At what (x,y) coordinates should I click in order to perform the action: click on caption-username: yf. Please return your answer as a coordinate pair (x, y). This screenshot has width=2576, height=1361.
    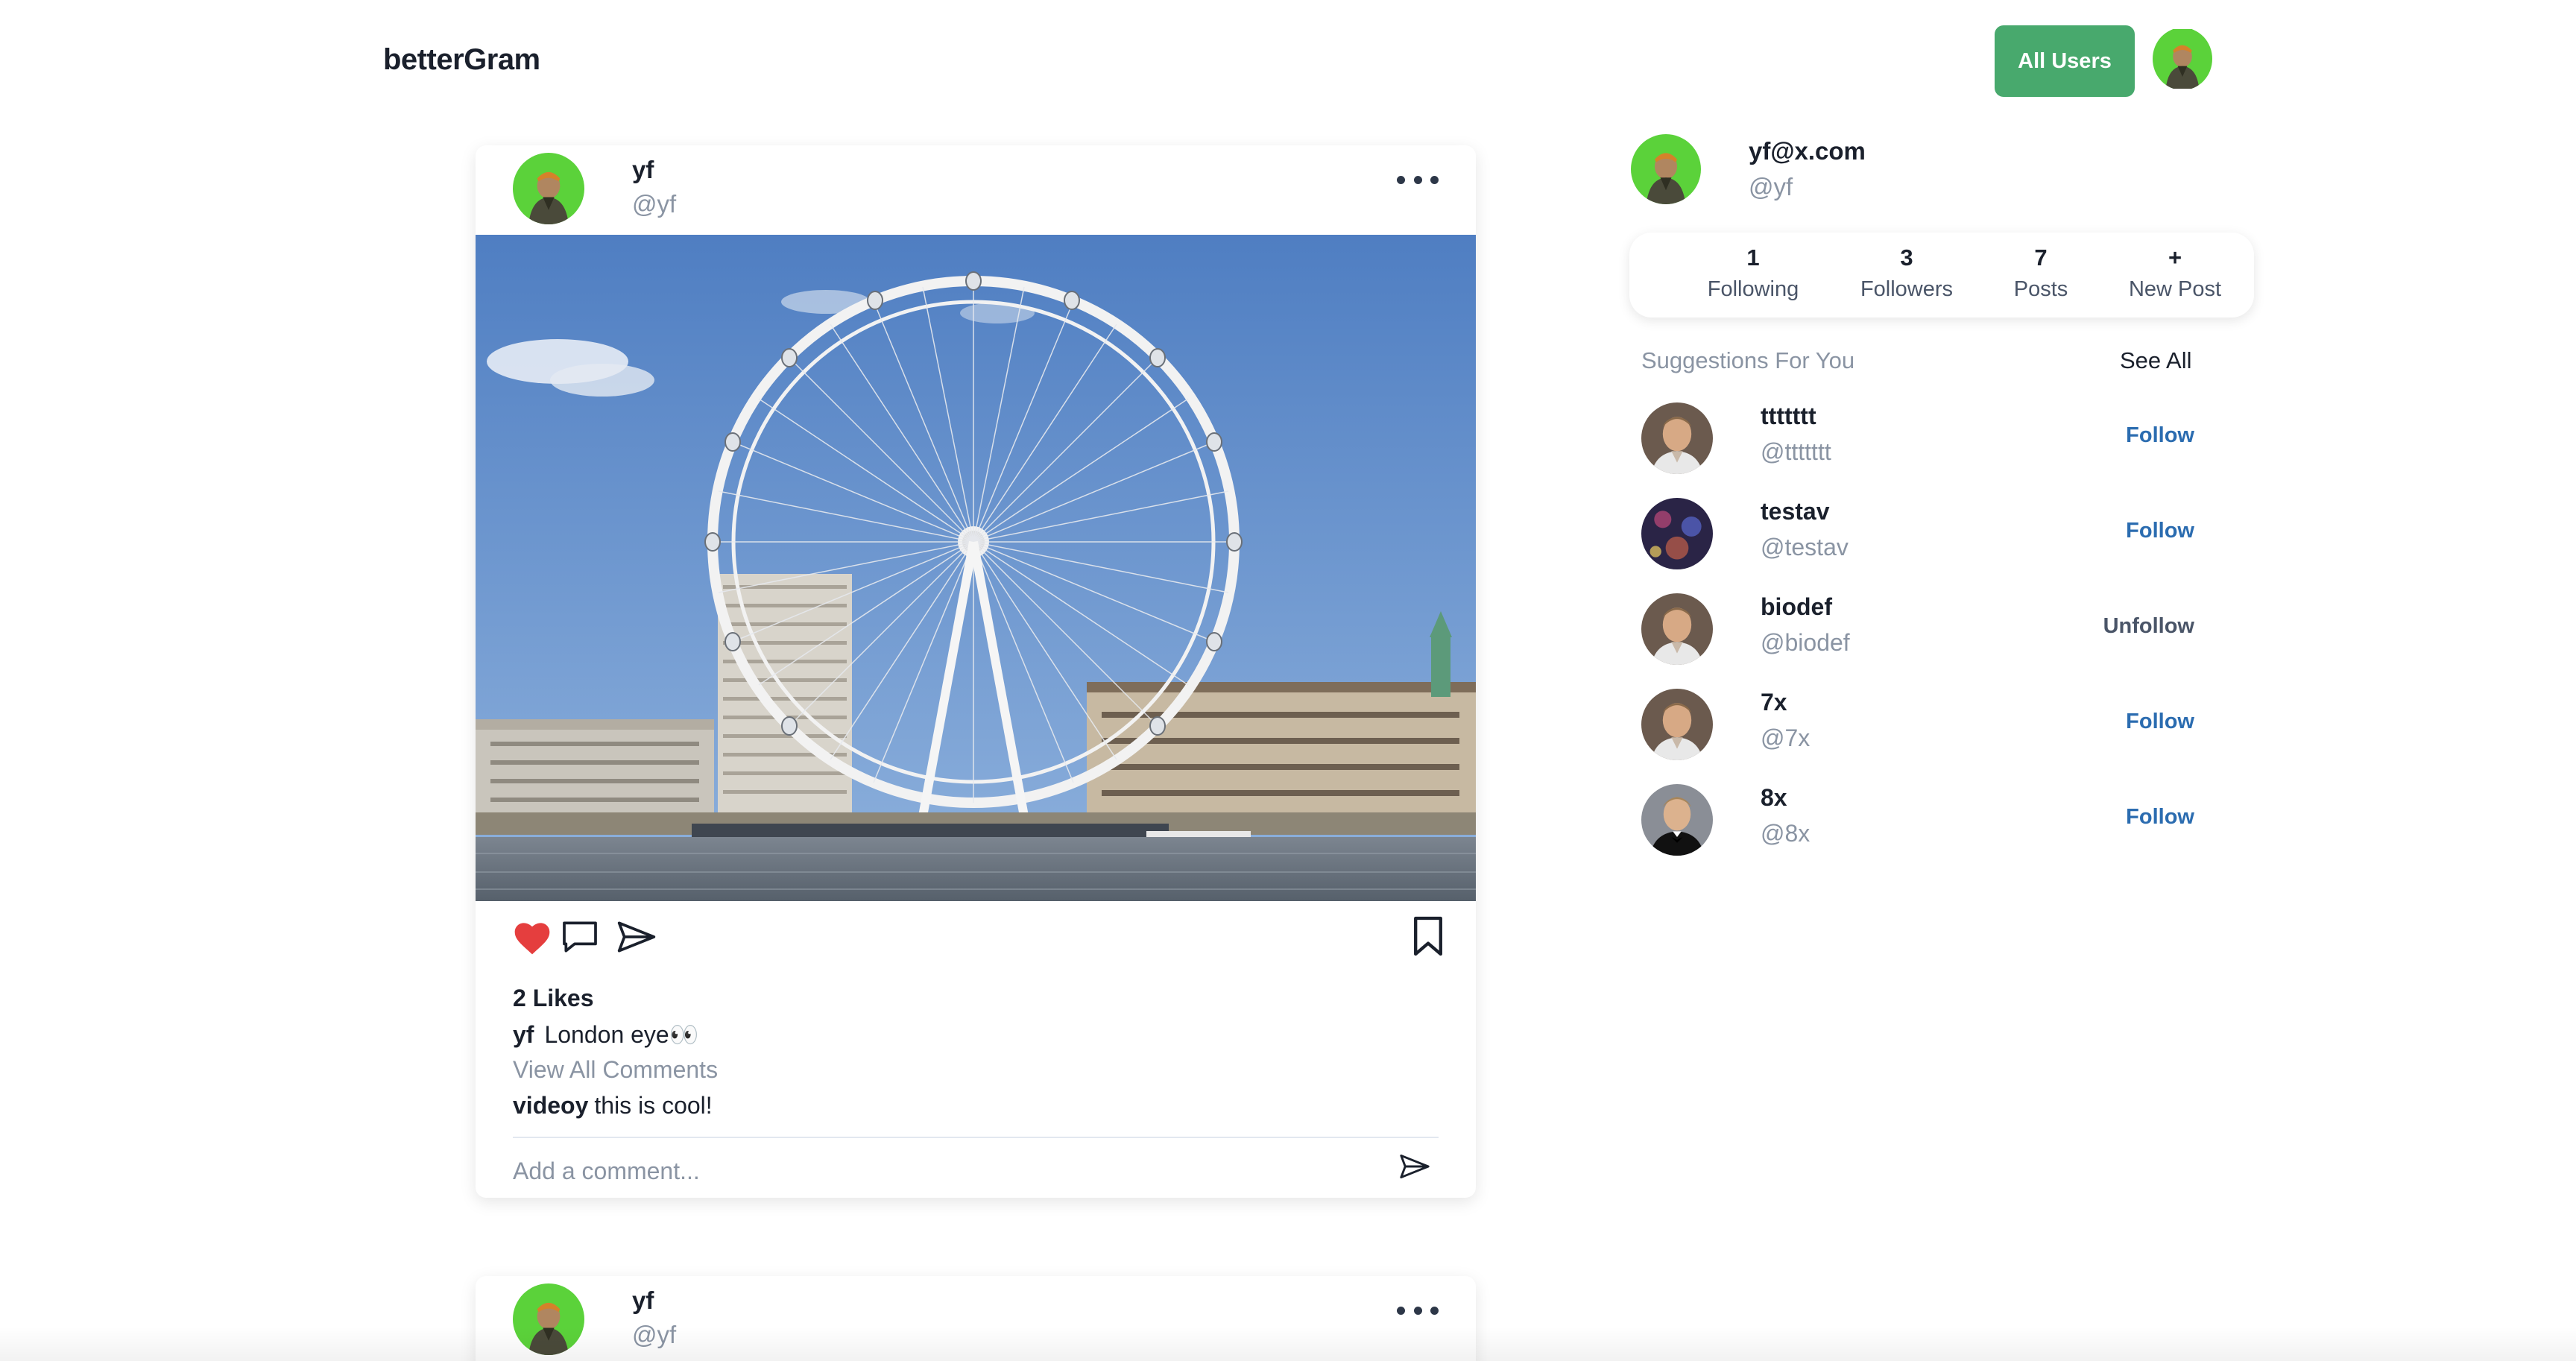
    Looking at the image, I should click on (523, 1034).